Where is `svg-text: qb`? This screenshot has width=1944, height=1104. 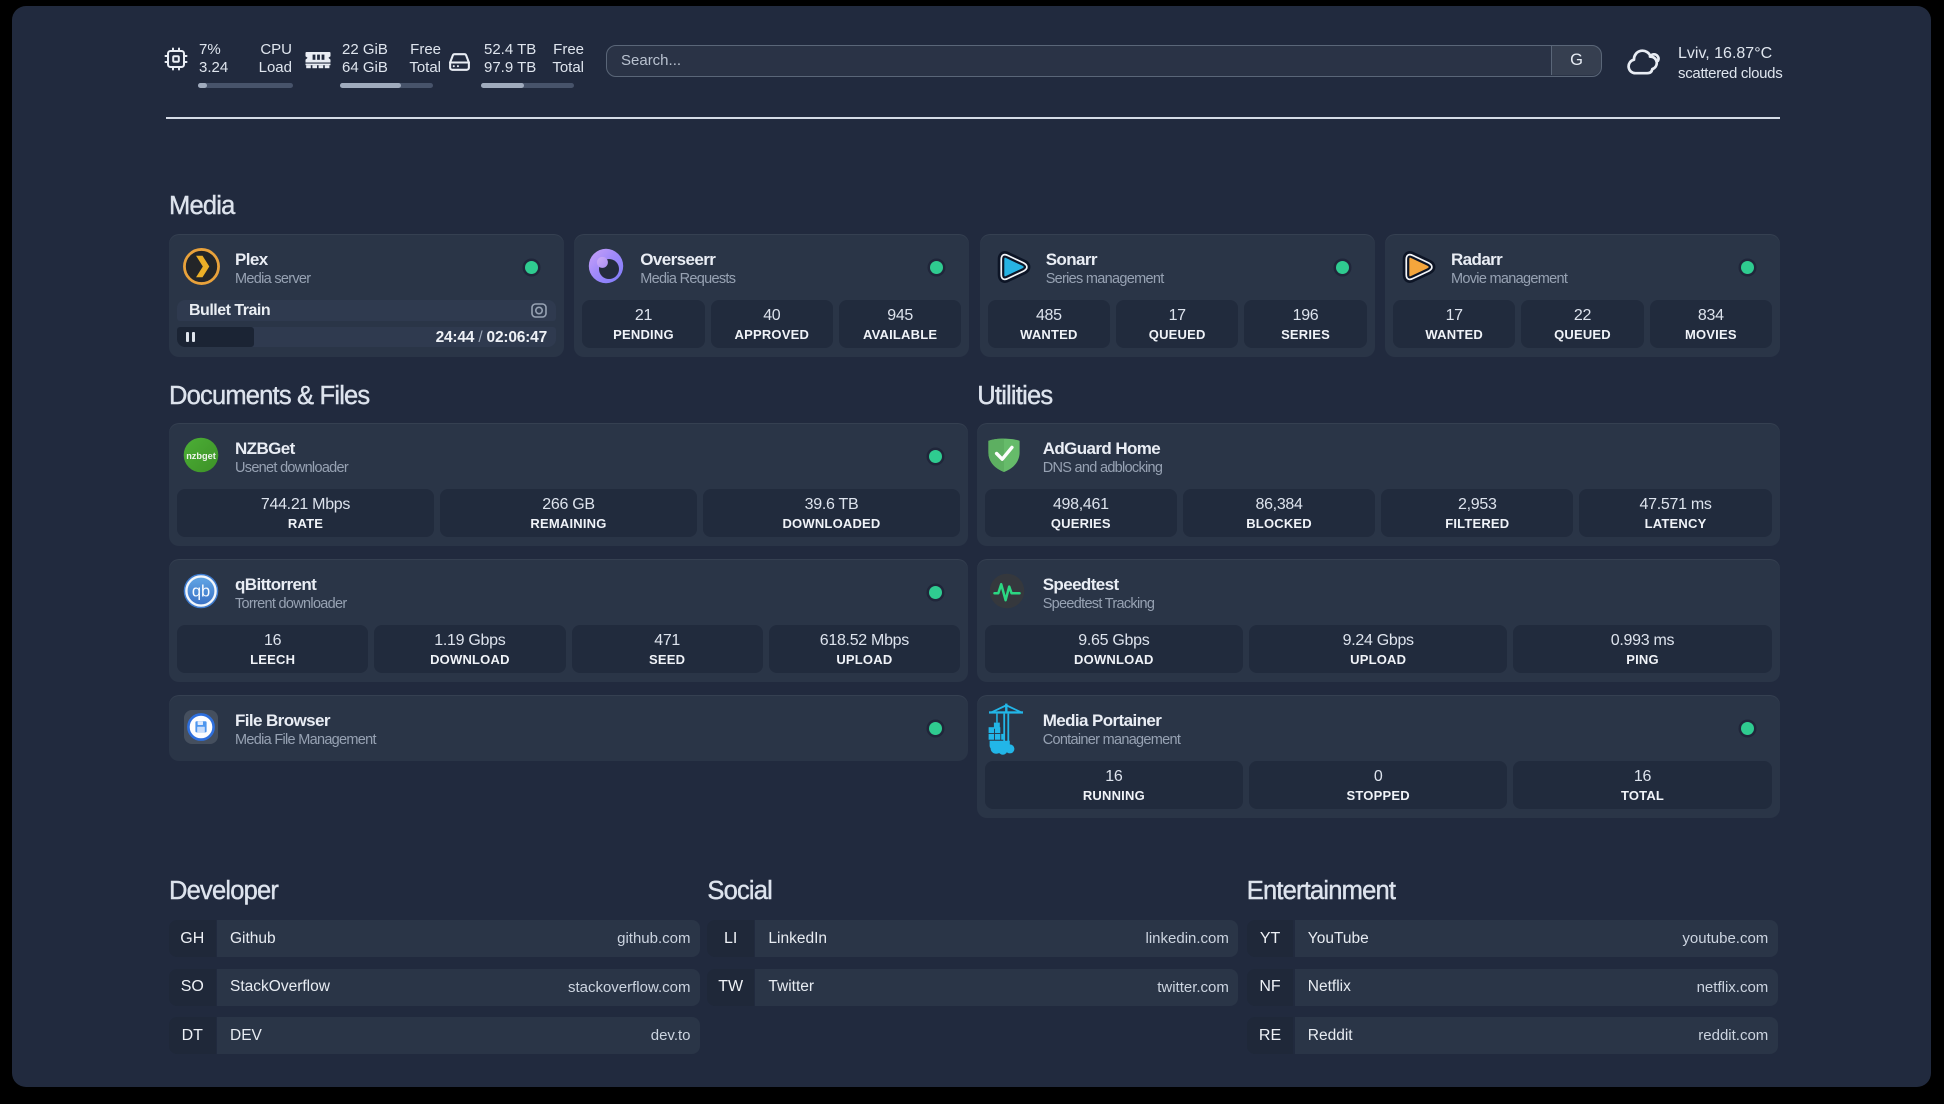
svg-text: qb is located at coordinates (201, 592).